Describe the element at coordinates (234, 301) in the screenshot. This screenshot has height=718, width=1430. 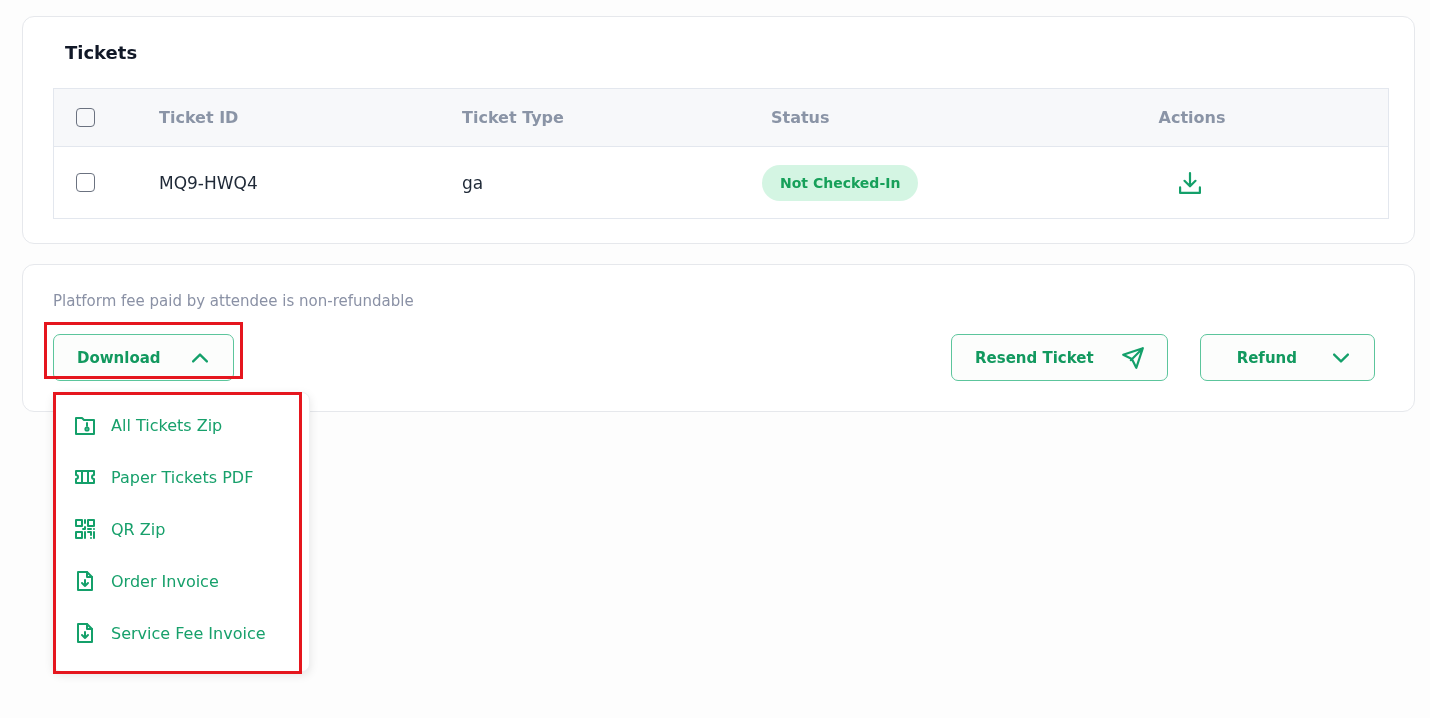
I see `refund-note: Platform fee paid by attendee is non-refundable` at that location.